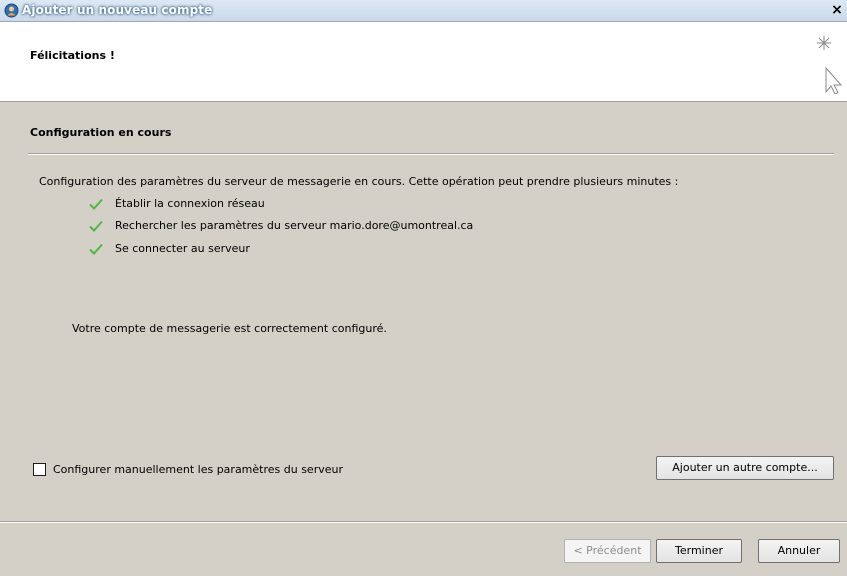 Image resolution: width=847 pixels, height=576 pixels. Describe the element at coordinates (423, 11) in the screenshot. I see `title-bar: Ajouter un nouveau compte ×` at that location.